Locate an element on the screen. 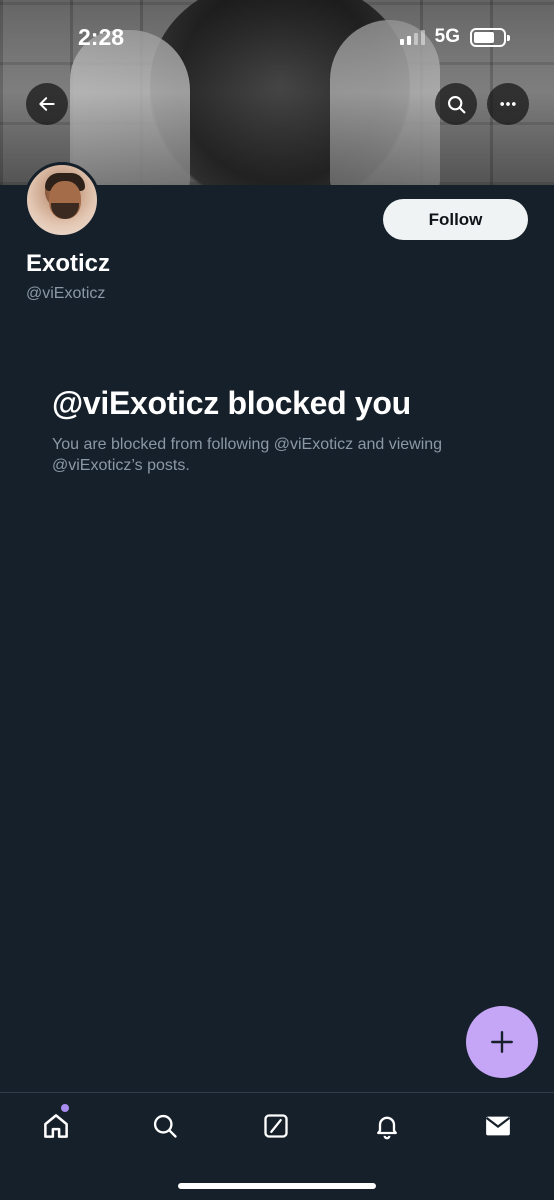 This screenshot has height=1200, width=554. more-horizontal-icon is located at coordinates (508, 104).